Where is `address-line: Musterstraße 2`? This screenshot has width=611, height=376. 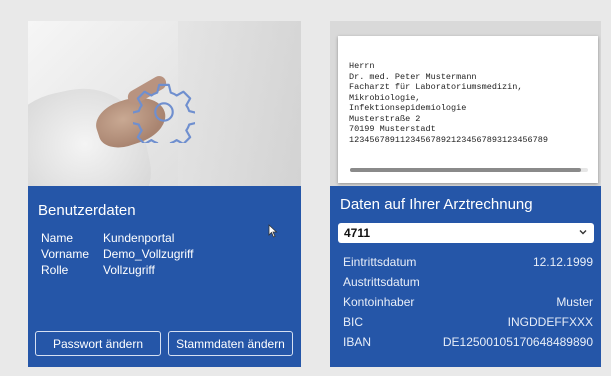
address-line: Musterstraße 2 is located at coordinates (385, 118).